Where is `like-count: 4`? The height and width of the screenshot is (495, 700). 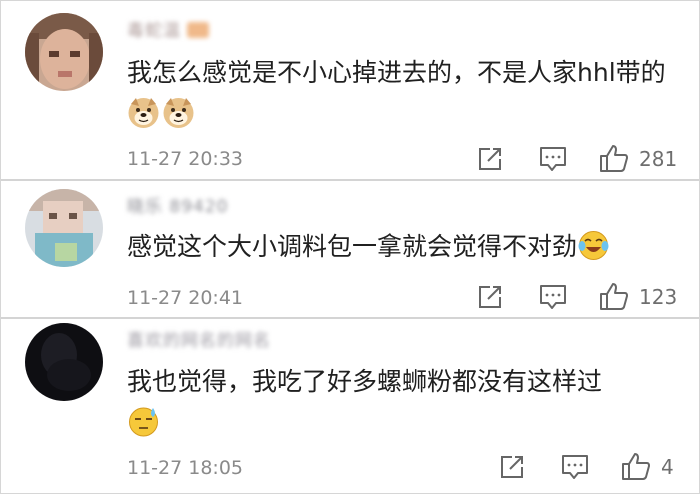
like-count: 4 is located at coordinates (667, 467).